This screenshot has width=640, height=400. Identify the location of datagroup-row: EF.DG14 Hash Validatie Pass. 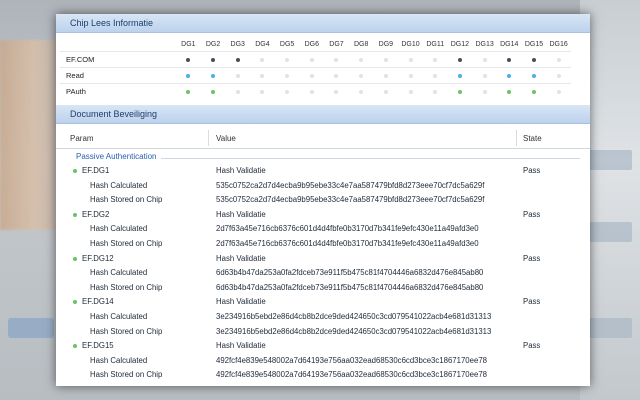
(323, 301).